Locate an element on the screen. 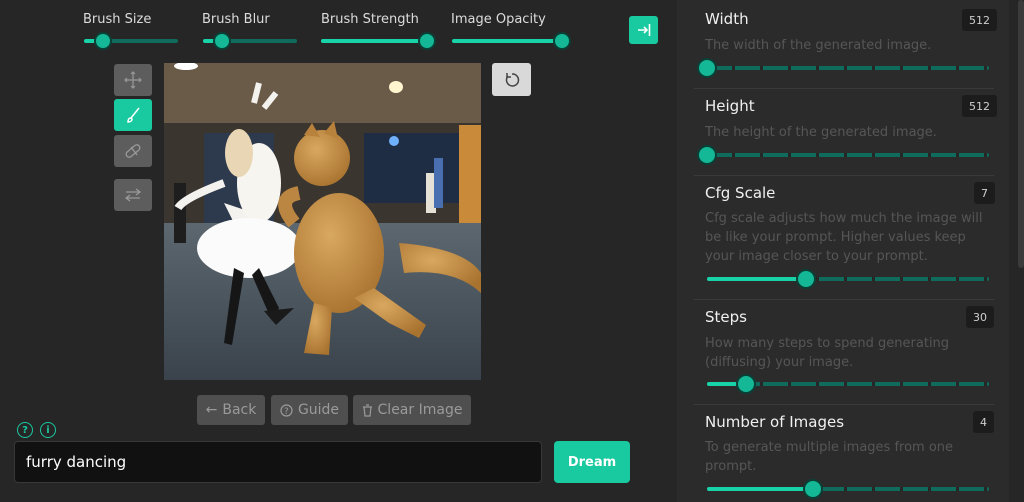 This screenshot has width=1024, height=502. brush-size-label: Brush Size is located at coordinates (117, 17).